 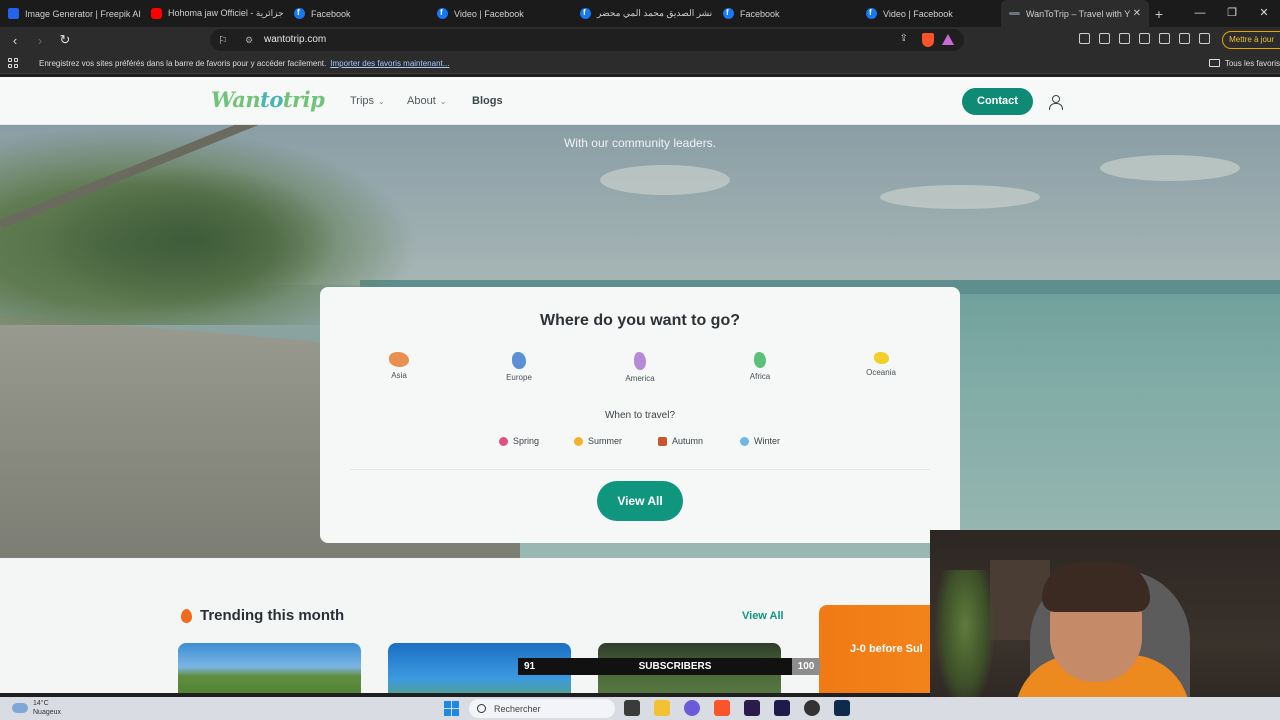 What do you see at coordinates (640, 415) in the screenshot?
I see `when-to-travel-label: When to travel?` at bounding box center [640, 415].